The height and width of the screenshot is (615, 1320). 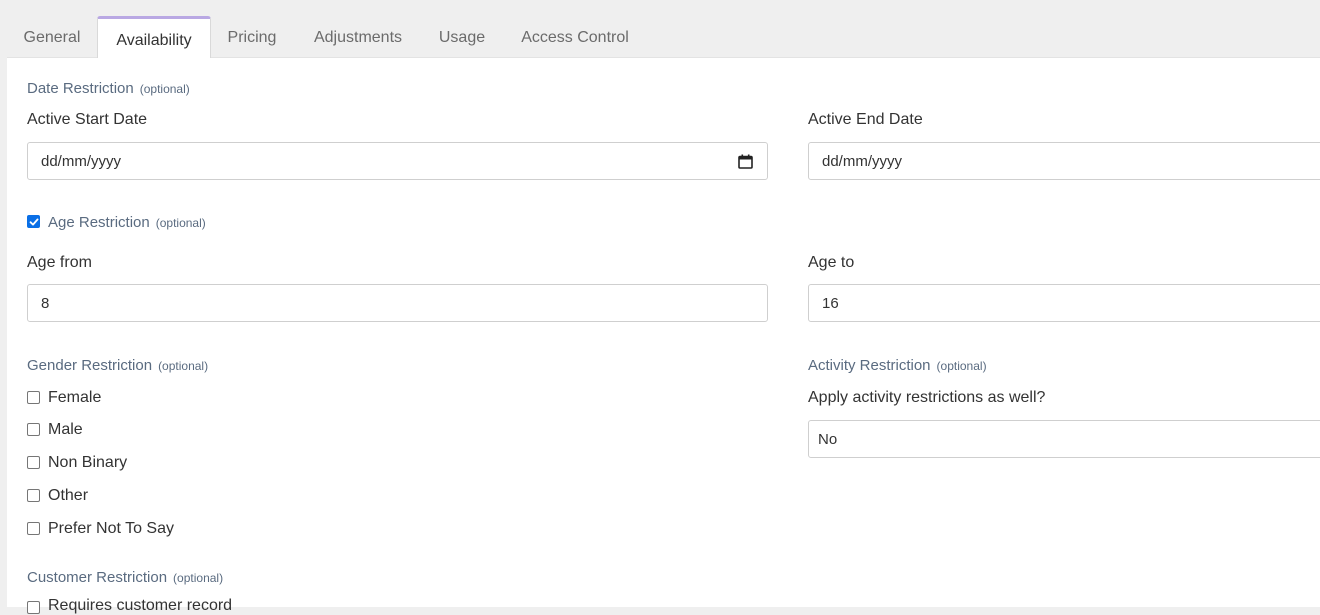 What do you see at coordinates (830, 303) in the screenshot?
I see `input-value: 16` at bounding box center [830, 303].